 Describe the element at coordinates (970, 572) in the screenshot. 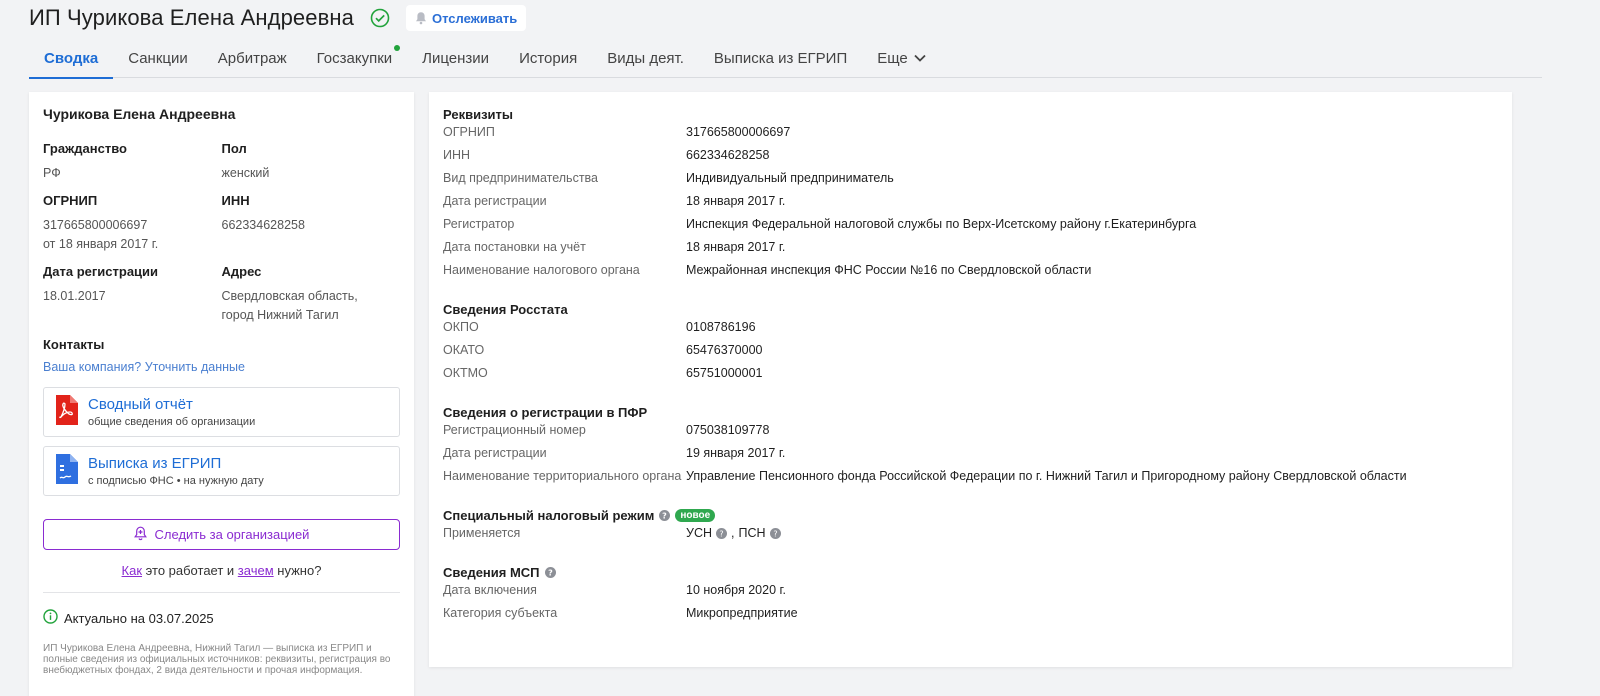

I see `section-title: Сведения МСП ?` at that location.